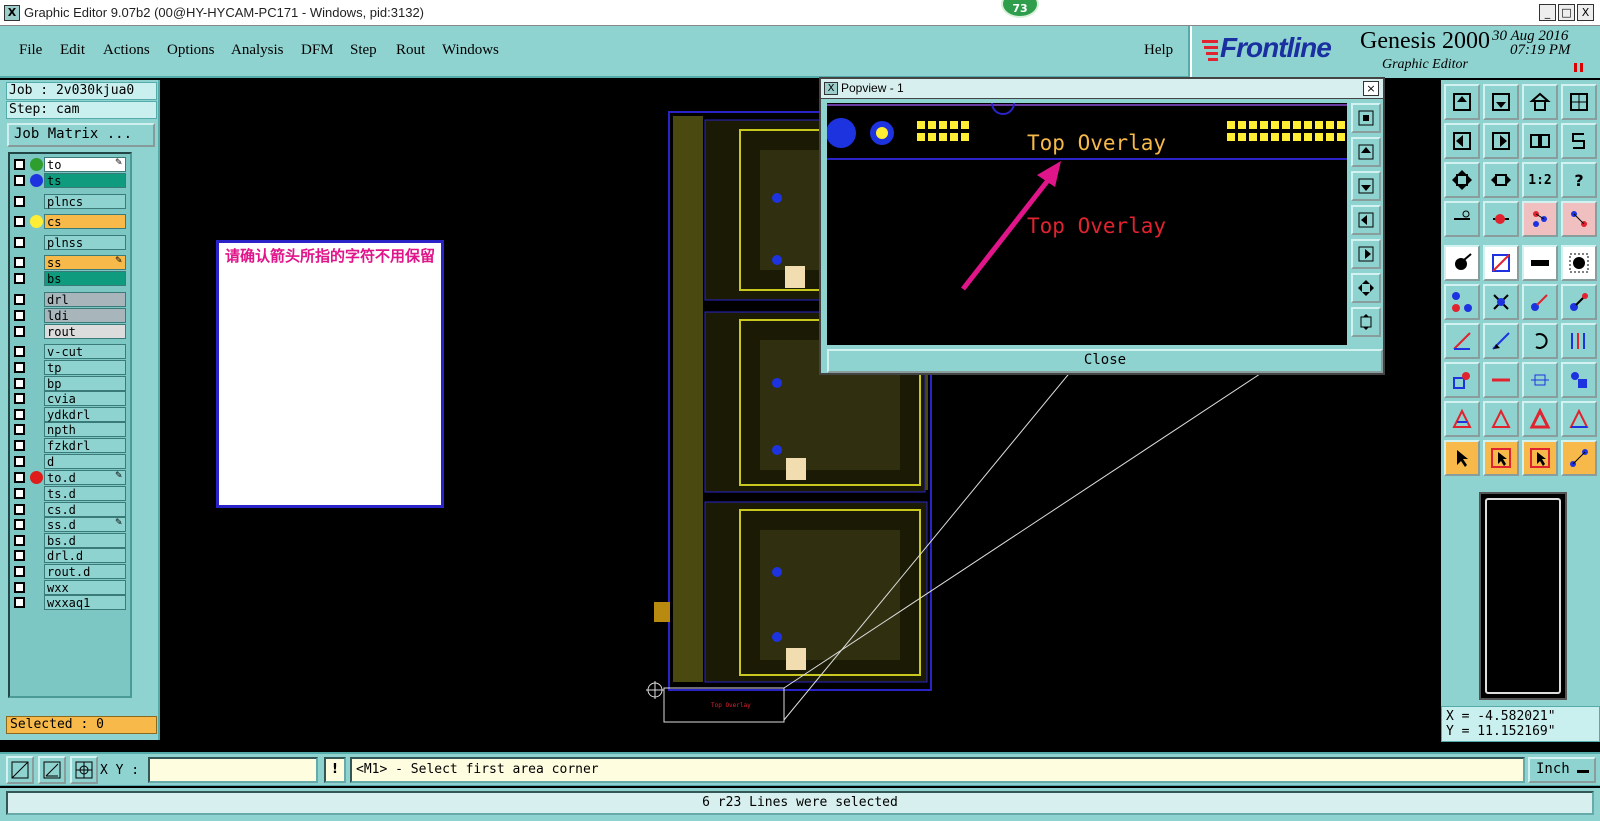 The height and width of the screenshot is (821, 1600). Describe the element at coordinates (85, 351) in the screenshot. I see `layer-name: v-cut` at that location.